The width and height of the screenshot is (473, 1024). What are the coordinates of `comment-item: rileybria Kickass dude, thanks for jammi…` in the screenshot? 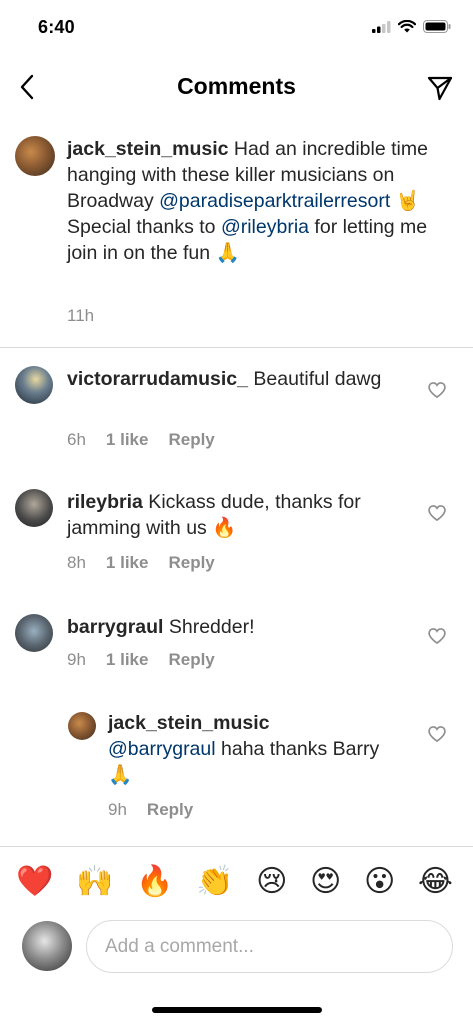 It's located at (236, 539).